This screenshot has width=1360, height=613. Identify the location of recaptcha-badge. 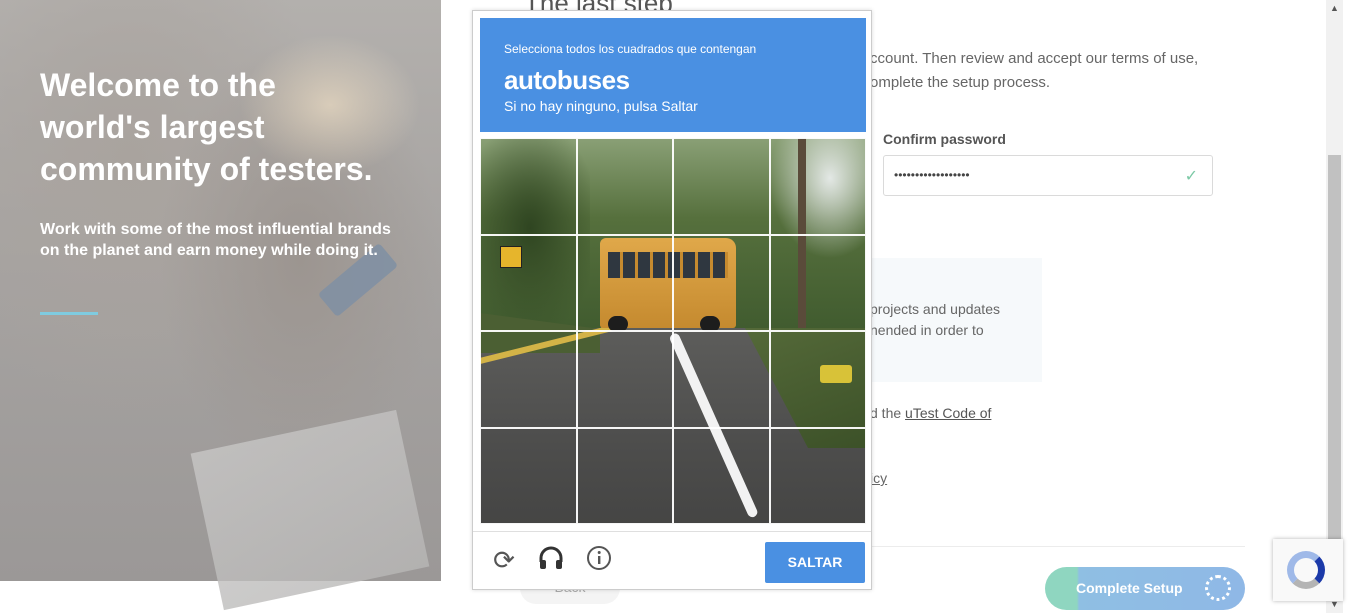
(1308, 570).